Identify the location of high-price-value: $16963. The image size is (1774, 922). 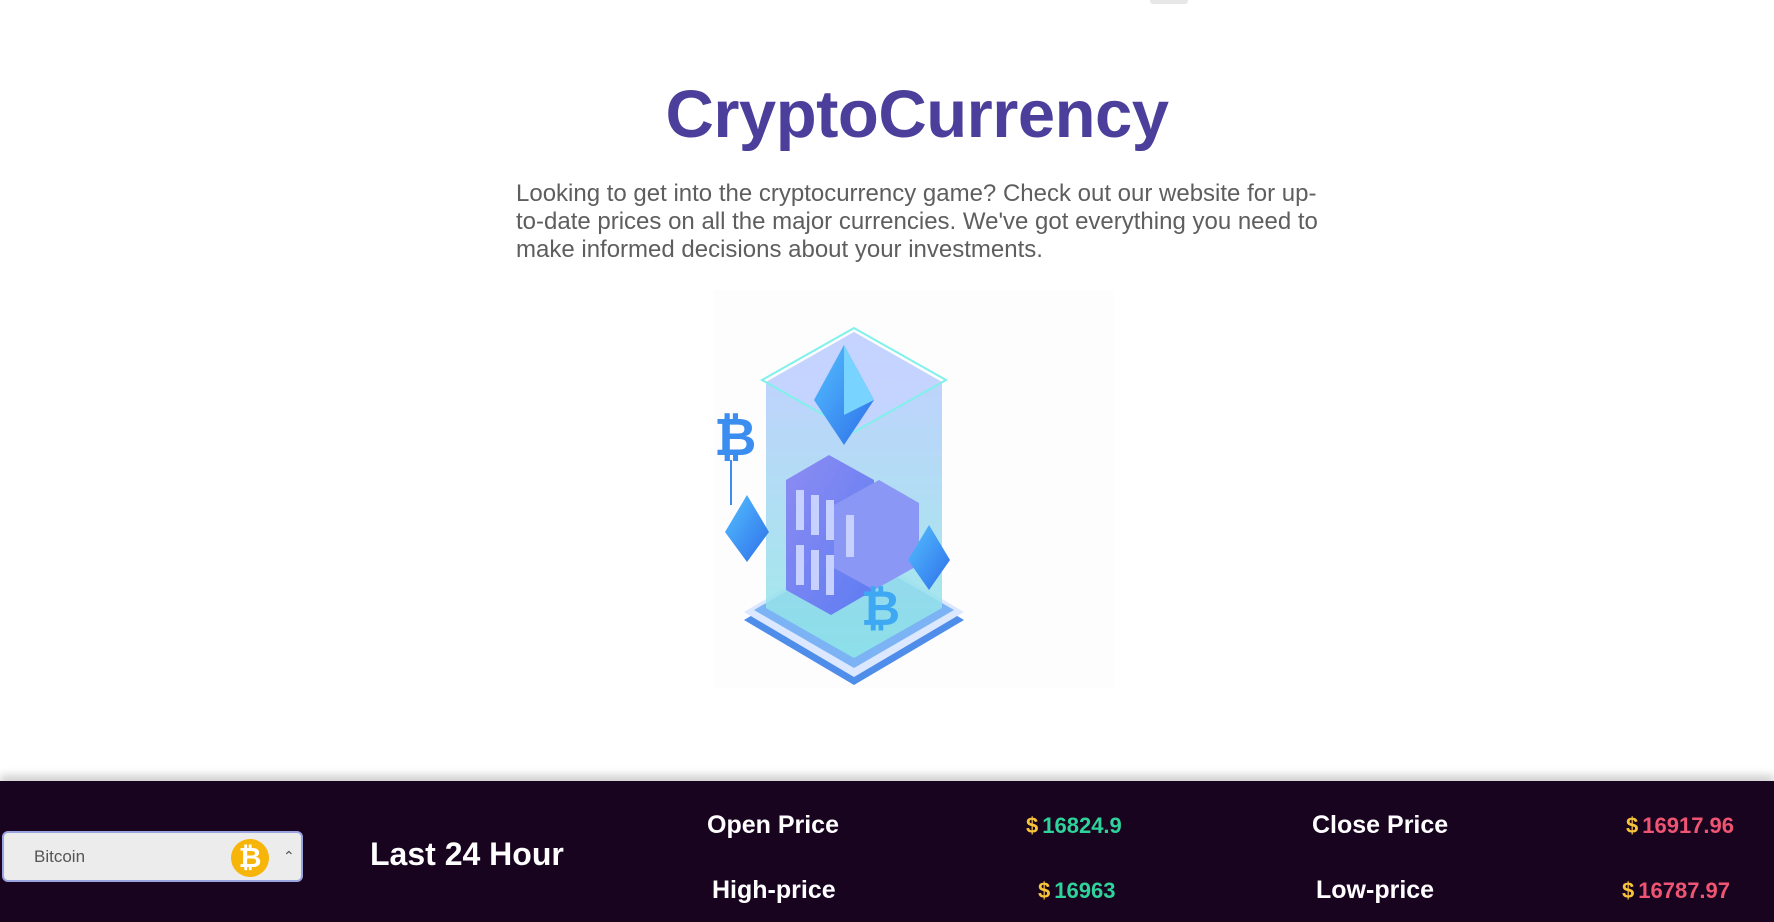
(1076, 891).